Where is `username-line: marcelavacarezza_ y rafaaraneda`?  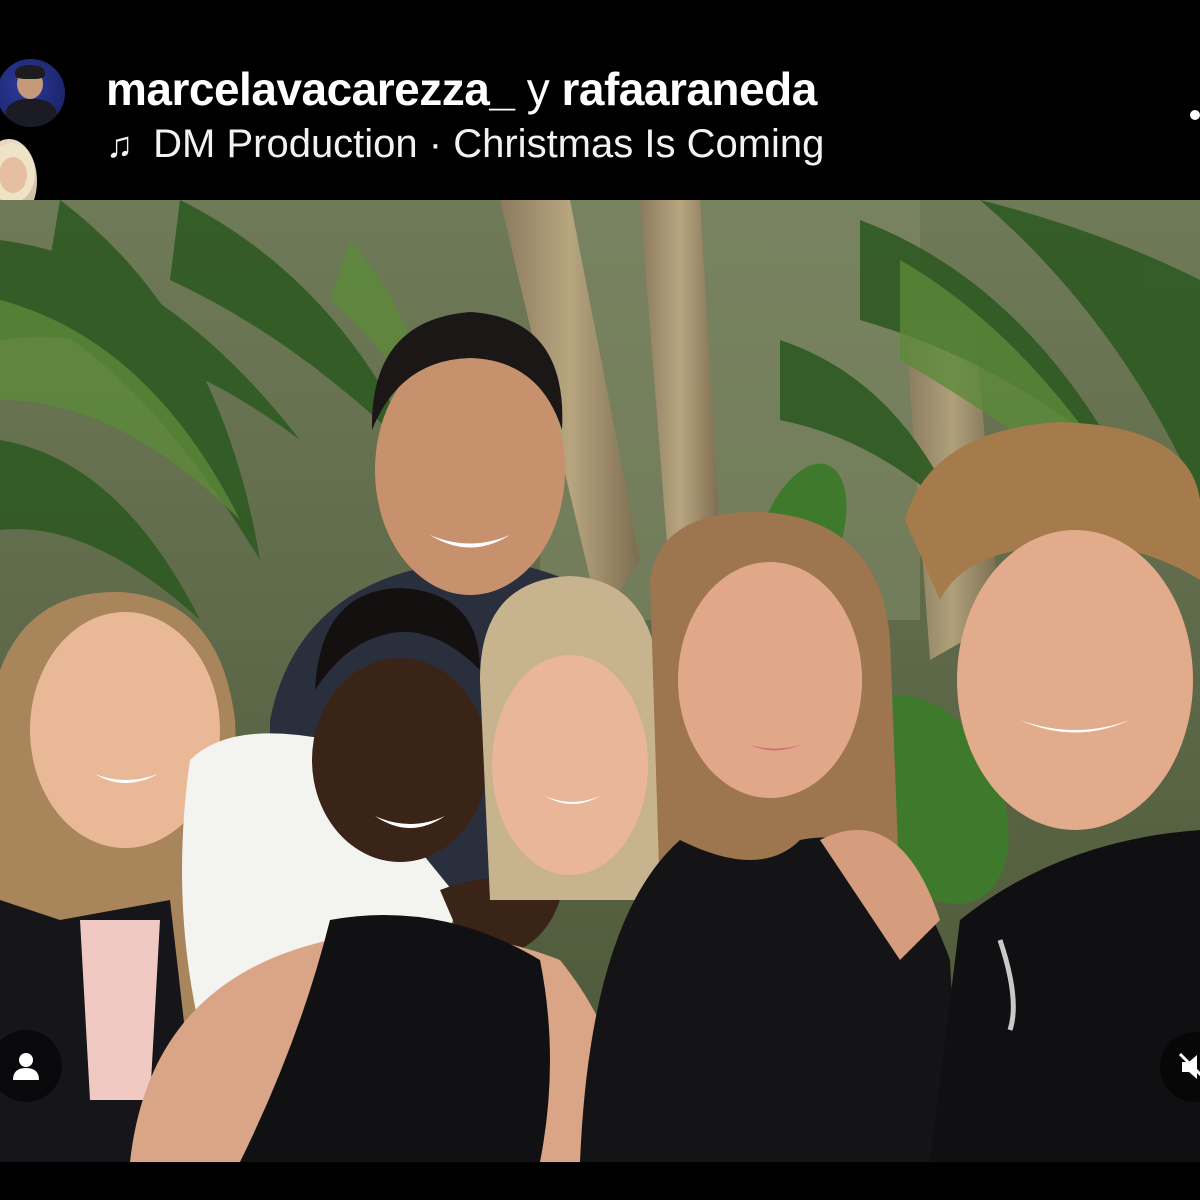
username-line: marcelavacarezza_ y rafaaraneda is located at coordinates (461, 89).